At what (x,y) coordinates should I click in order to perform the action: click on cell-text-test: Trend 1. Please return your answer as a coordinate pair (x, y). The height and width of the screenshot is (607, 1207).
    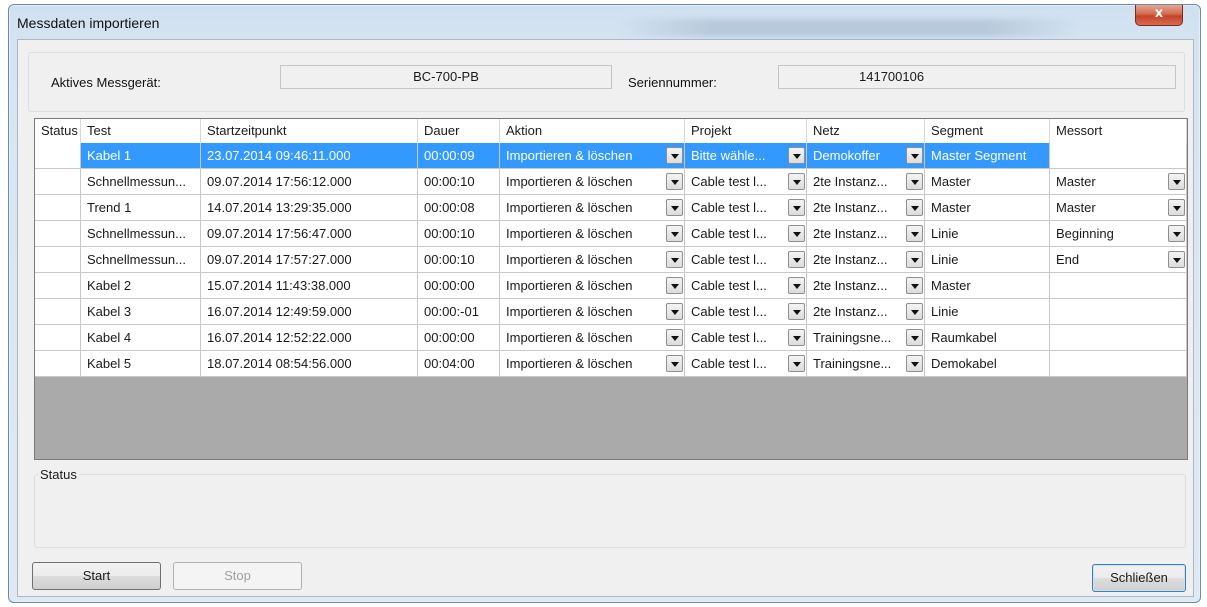
    Looking at the image, I should click on (109, 207).